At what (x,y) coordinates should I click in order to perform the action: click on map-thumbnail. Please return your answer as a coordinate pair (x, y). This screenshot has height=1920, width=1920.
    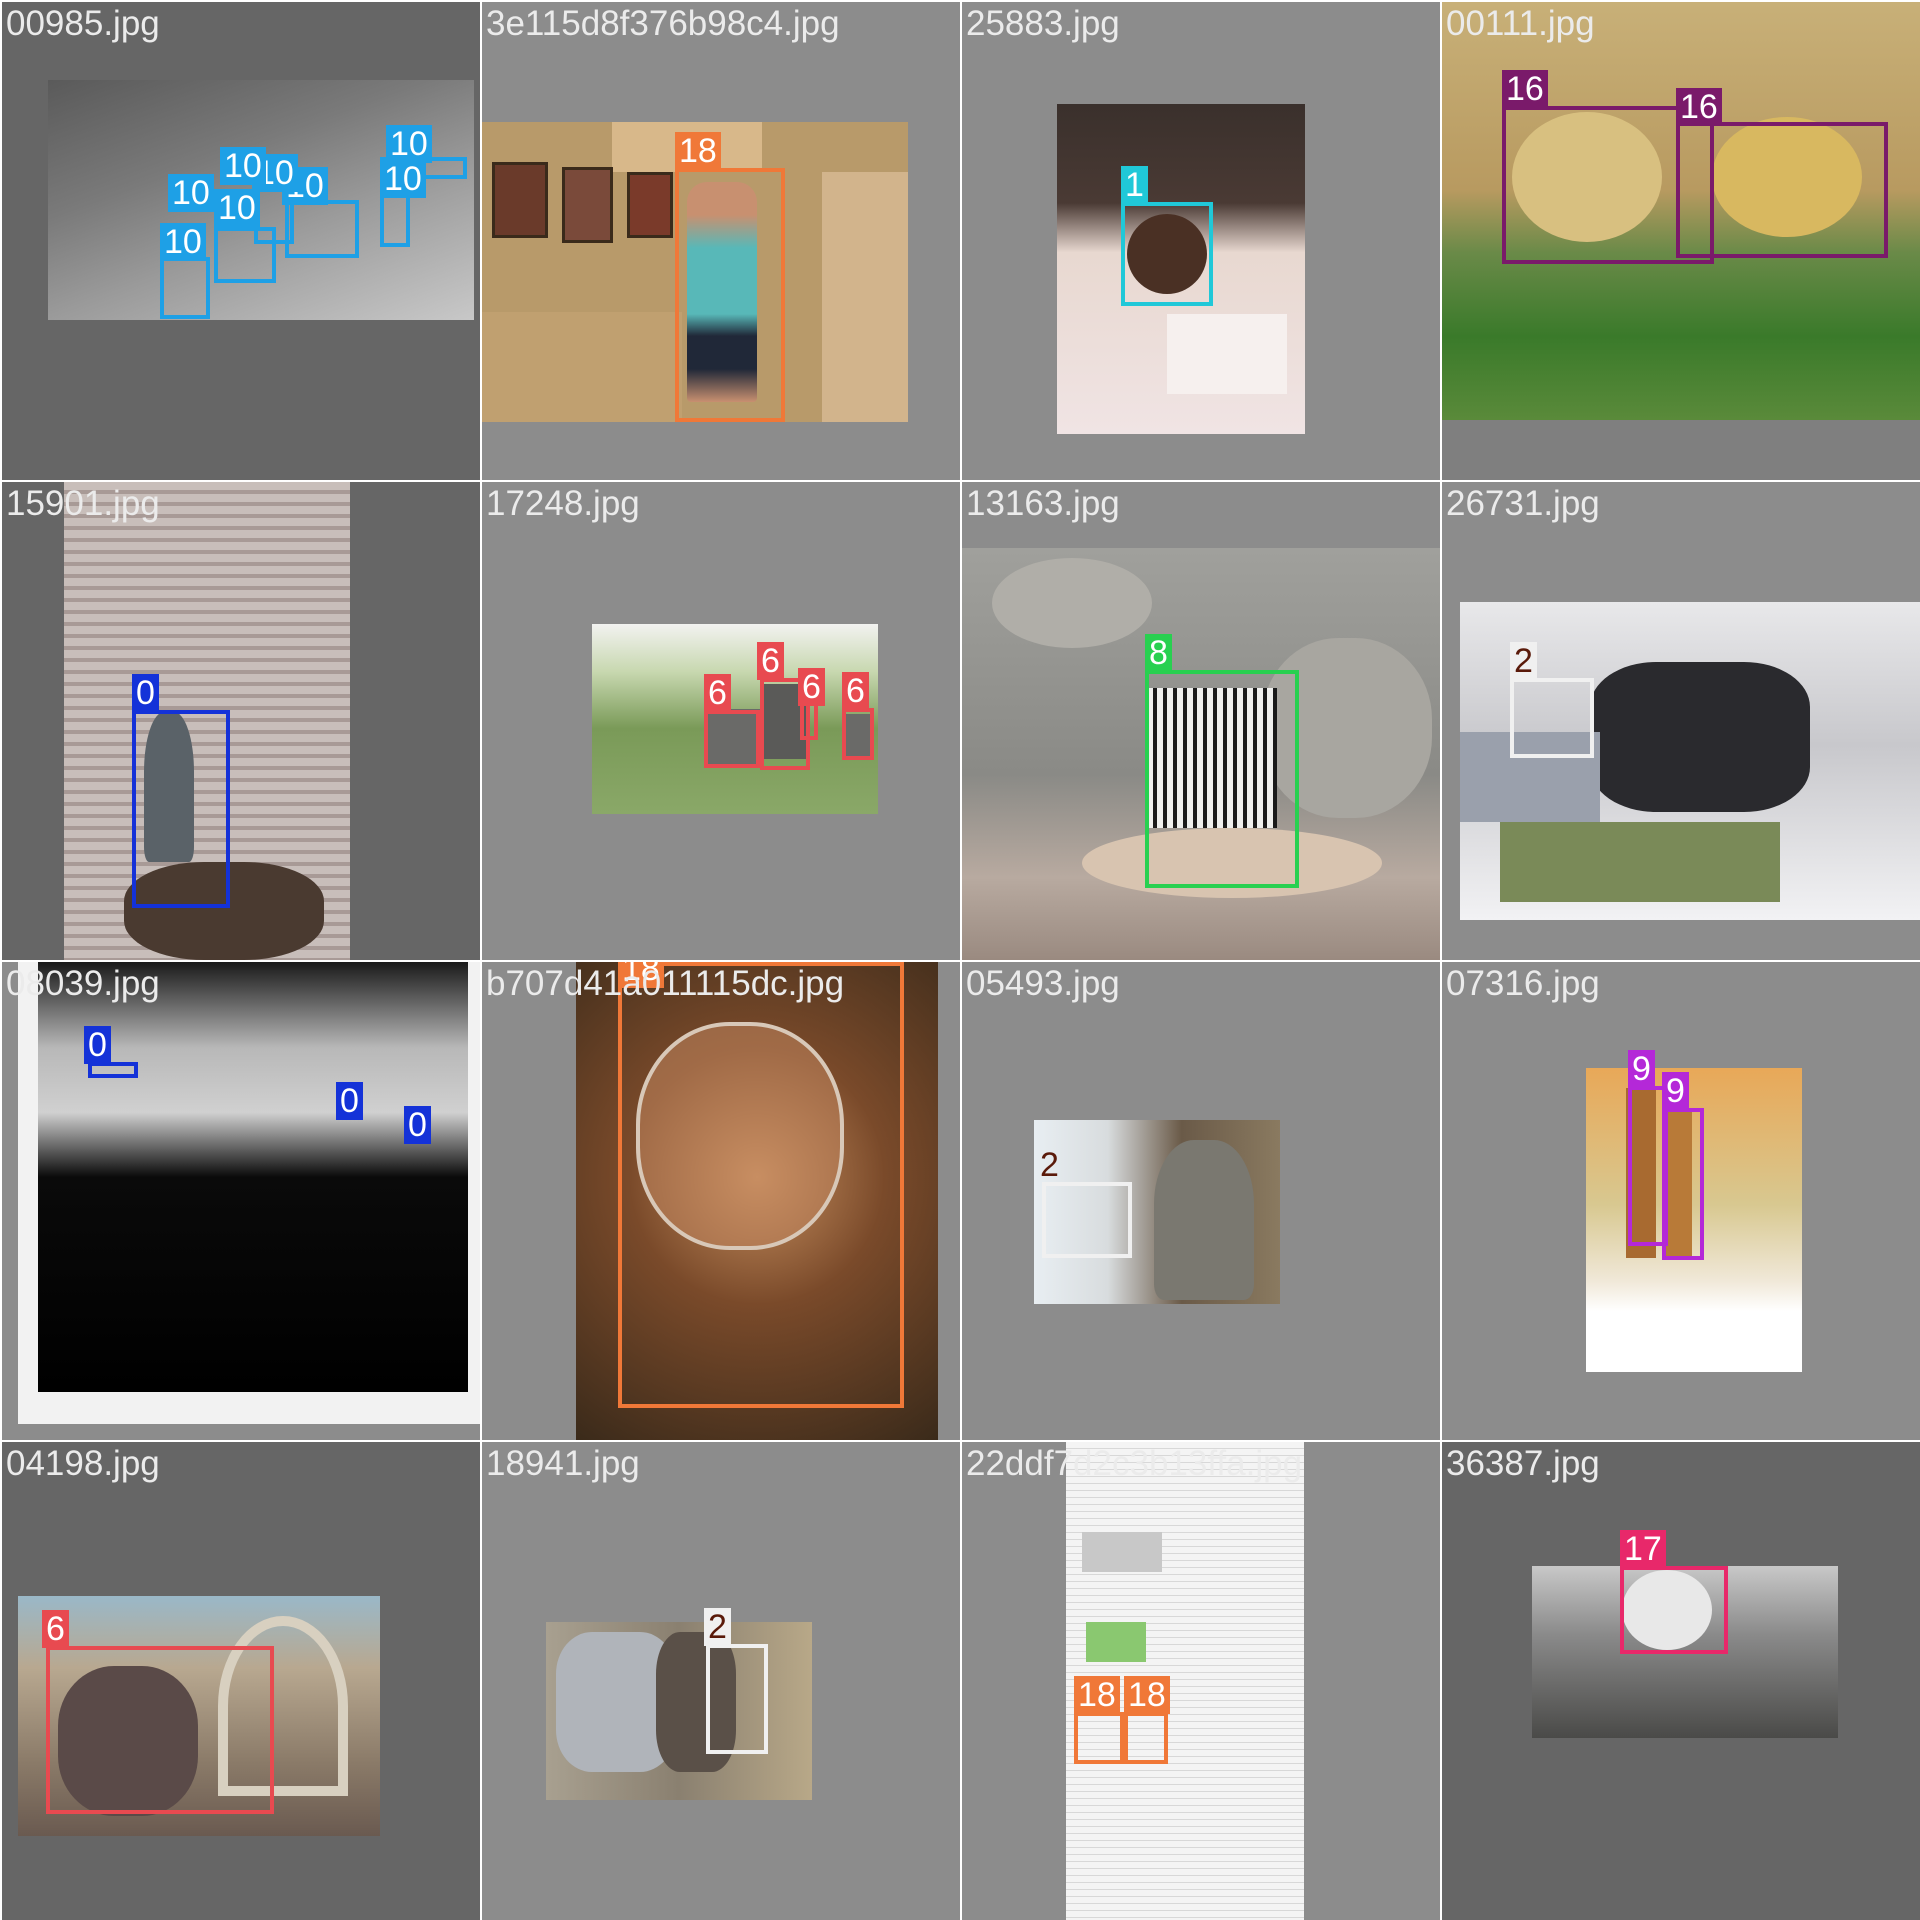
    Looking at the image, I should click on (1122, 1552).